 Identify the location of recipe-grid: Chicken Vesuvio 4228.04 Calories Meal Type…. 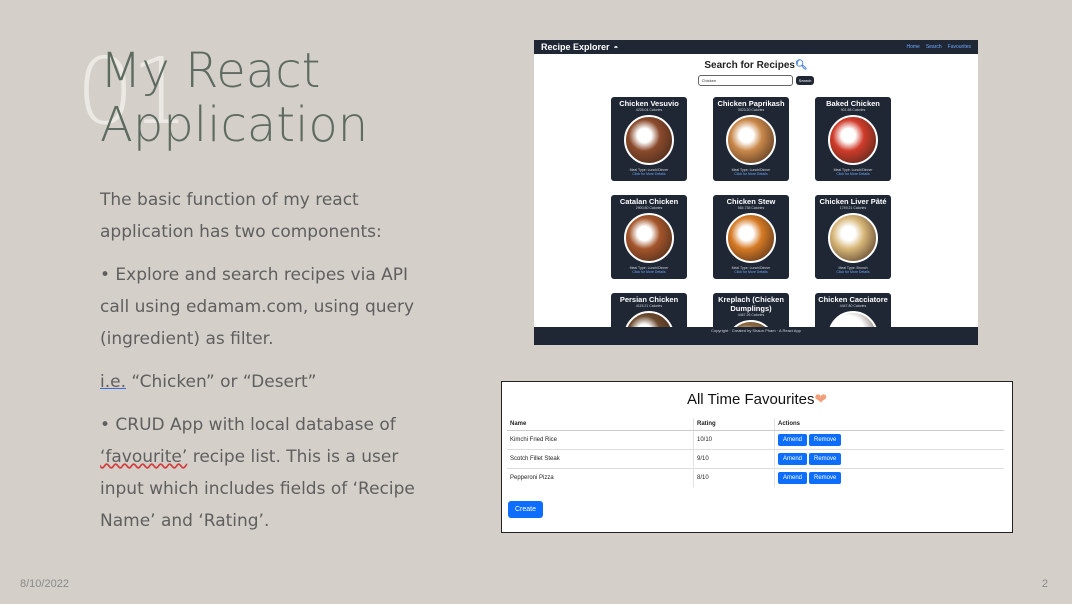
(751, 221).